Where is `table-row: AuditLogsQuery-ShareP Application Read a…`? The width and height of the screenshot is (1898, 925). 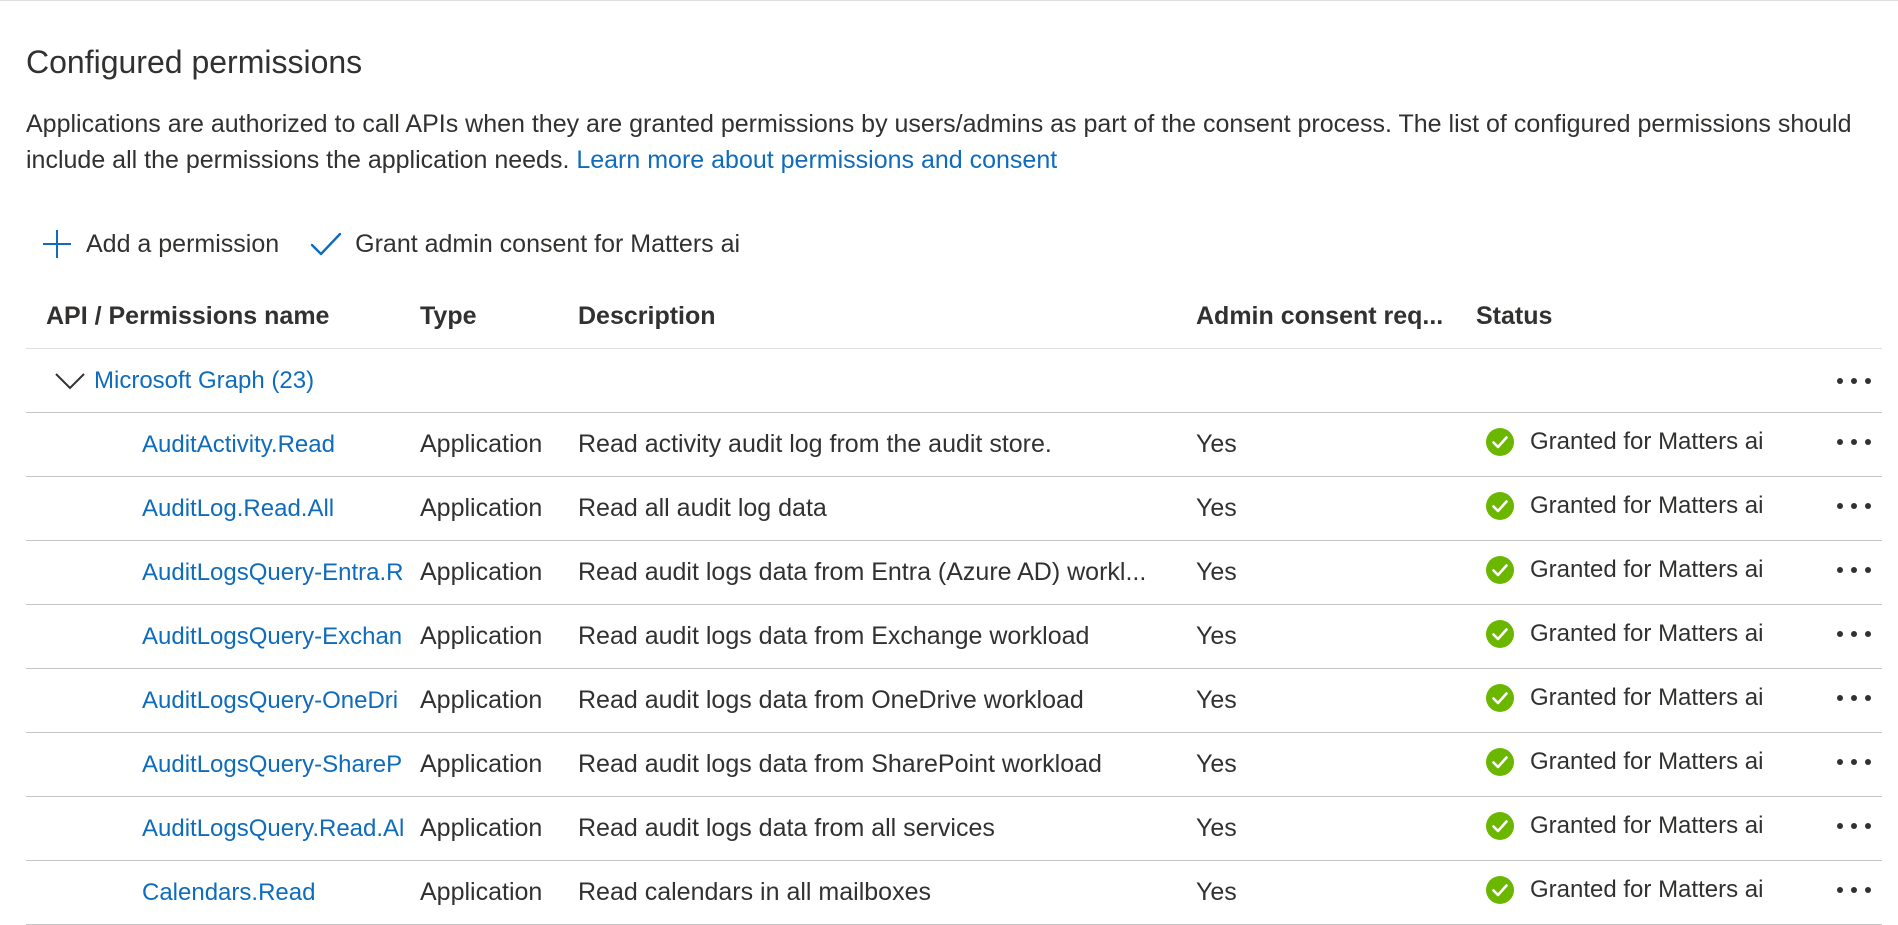
table-row: AuditLogsQuery-ShareP Application Read a… is located at coordinates (954, 765).